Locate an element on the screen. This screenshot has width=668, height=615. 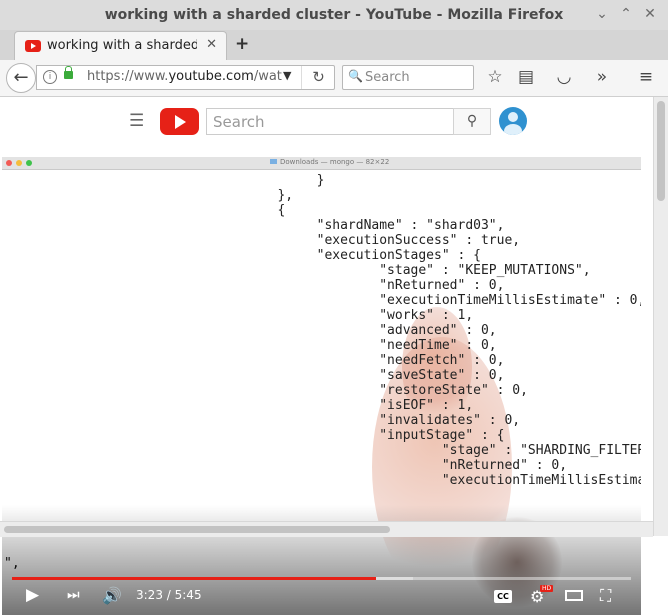
vertical-scrollbar is located at coordinates (660, 316).